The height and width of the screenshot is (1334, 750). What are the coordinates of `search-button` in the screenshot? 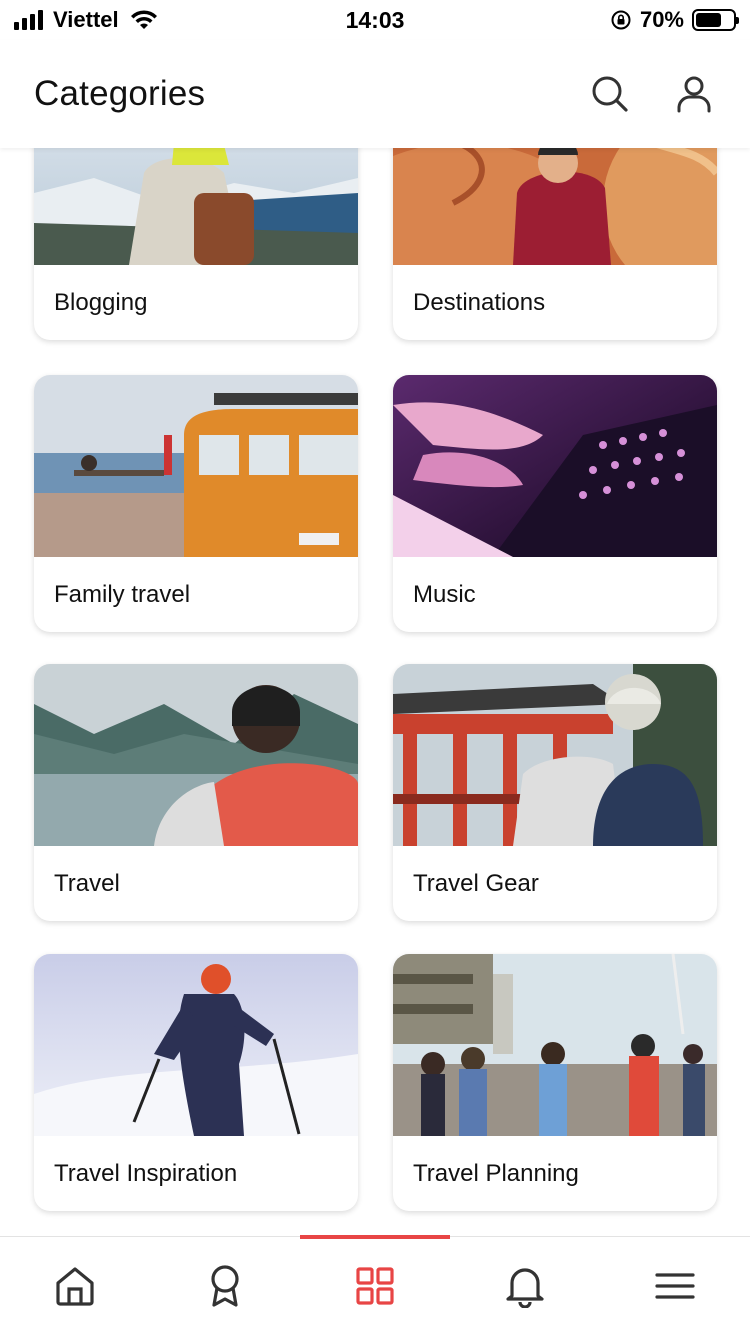 It's located at (610, 94).